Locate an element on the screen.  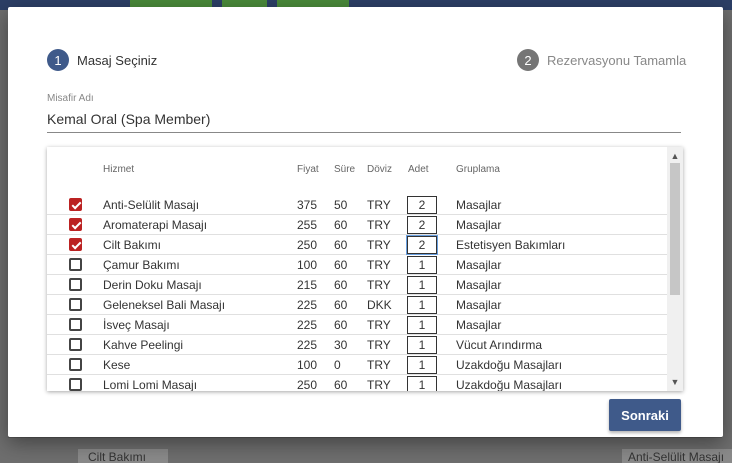
chevron-up-icon: ▲ is located at coordinates (675, 156).